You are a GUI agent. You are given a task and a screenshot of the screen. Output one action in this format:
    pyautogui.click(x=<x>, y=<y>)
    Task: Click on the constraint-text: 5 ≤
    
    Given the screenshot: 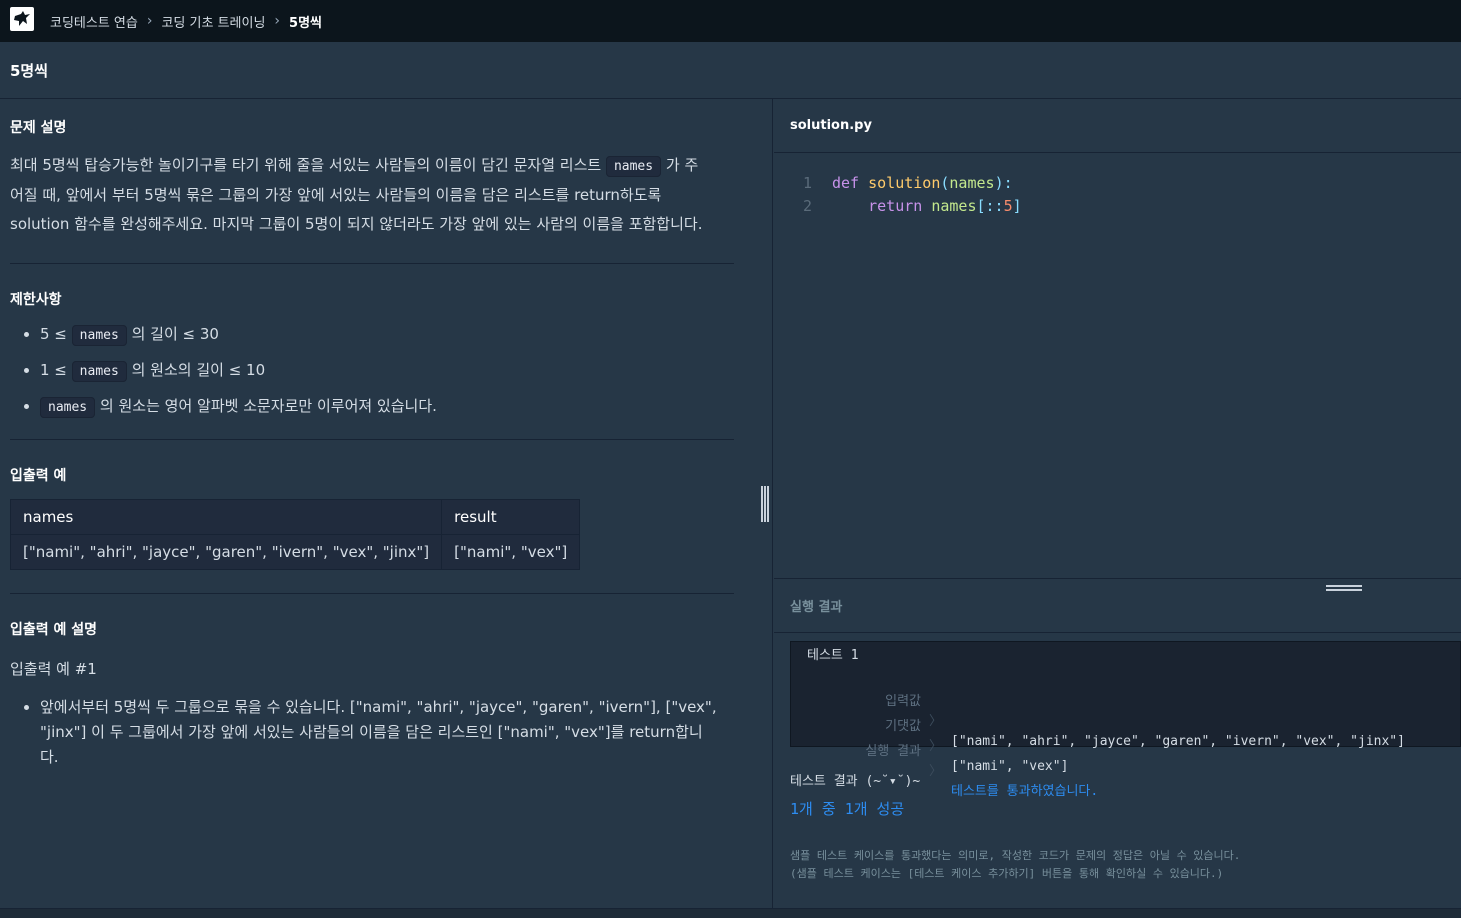 What is the action you would take?
    pyautogui.click(x=53, y=334)
    